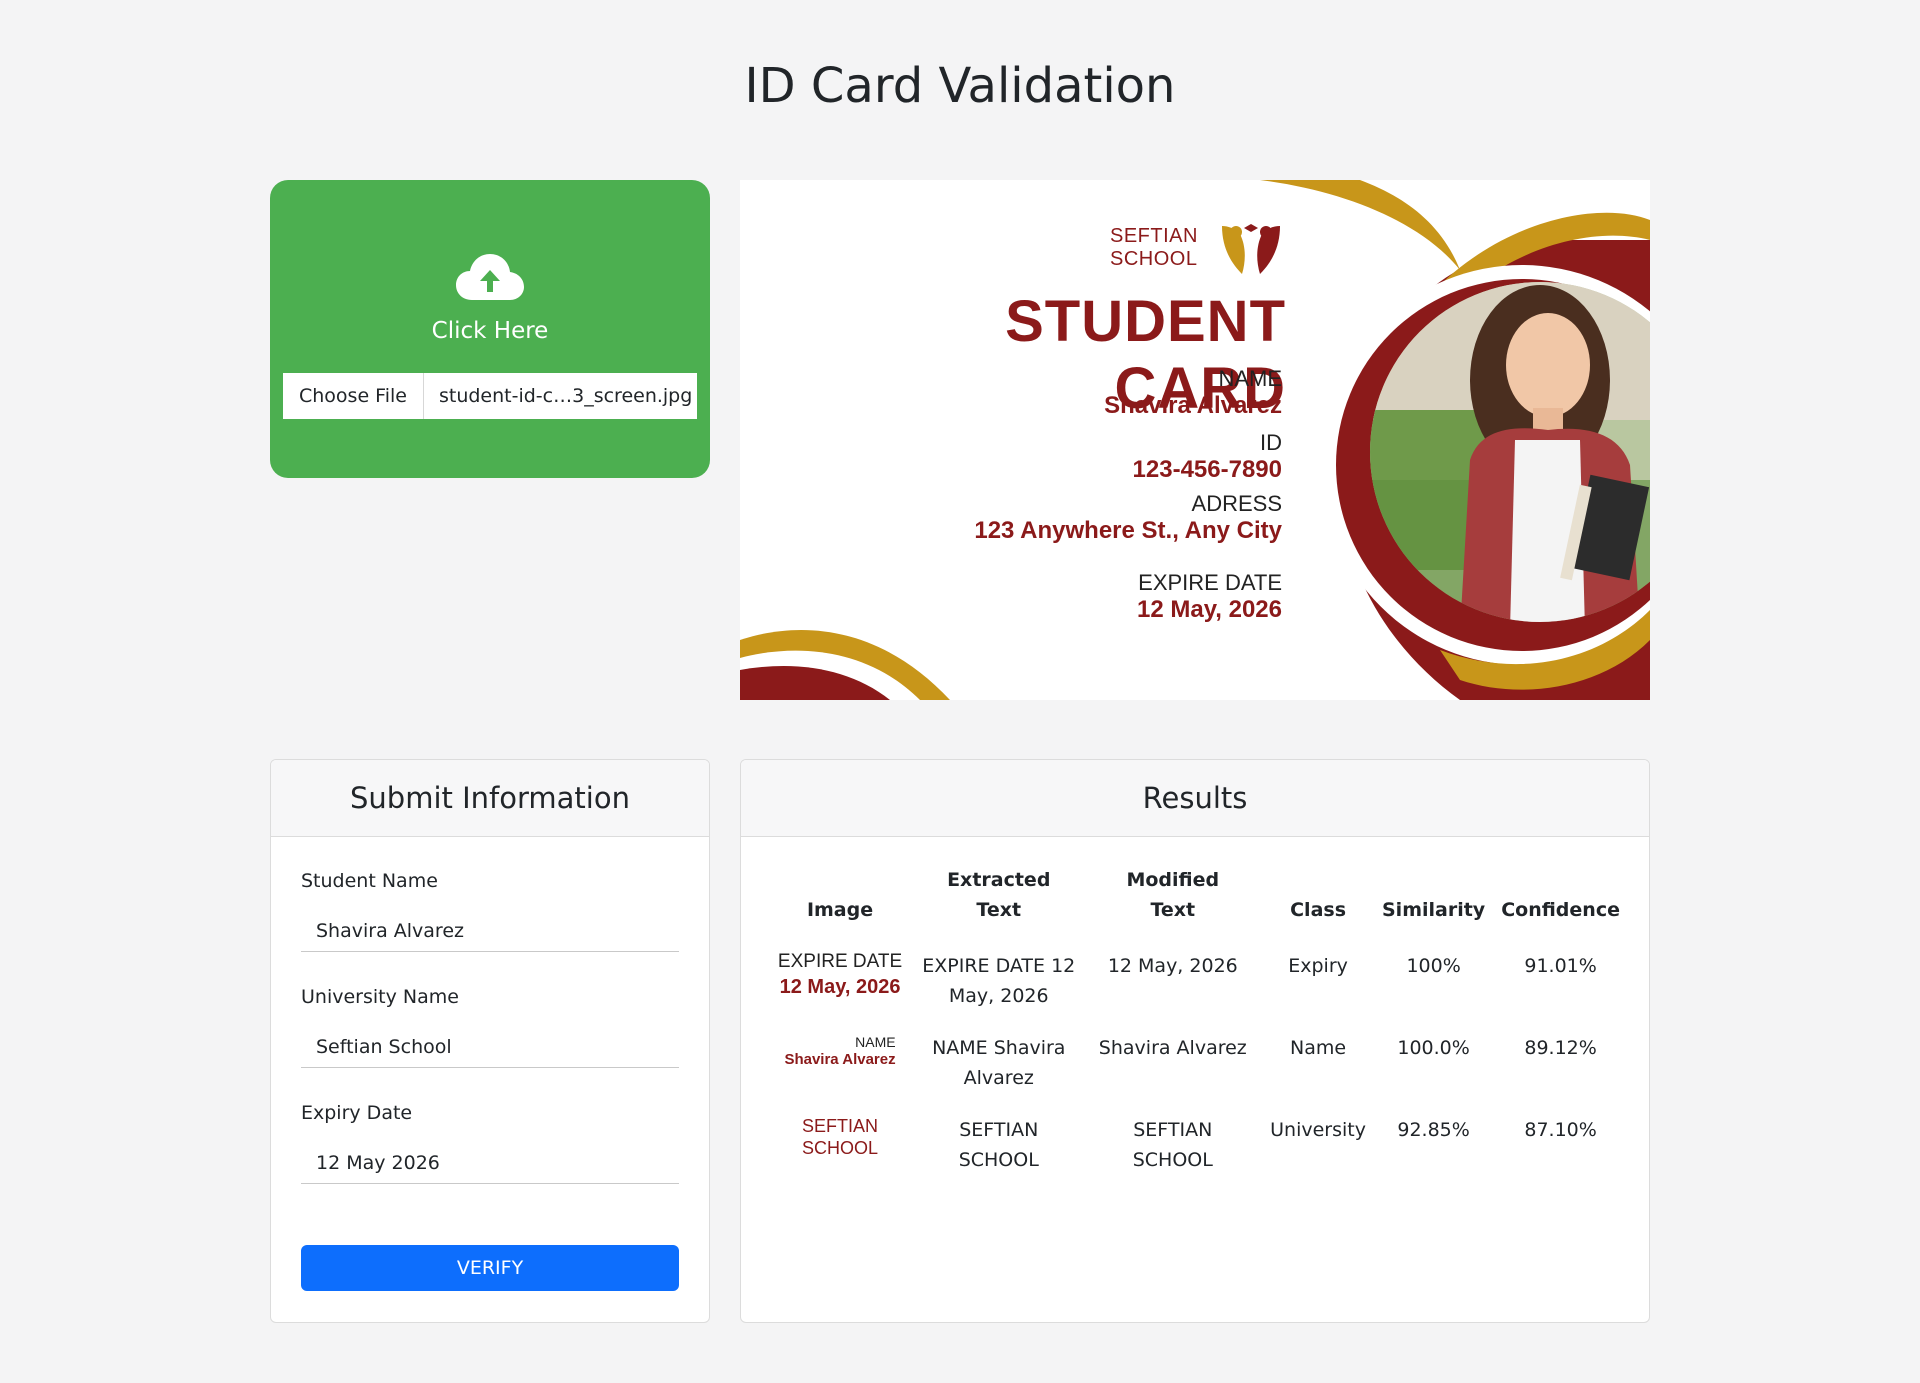 The height and width of the screenshot is (1383, 1920). I want to click on selected-file-name: student-id-c…3_screen.jpg, so click(565, 396).